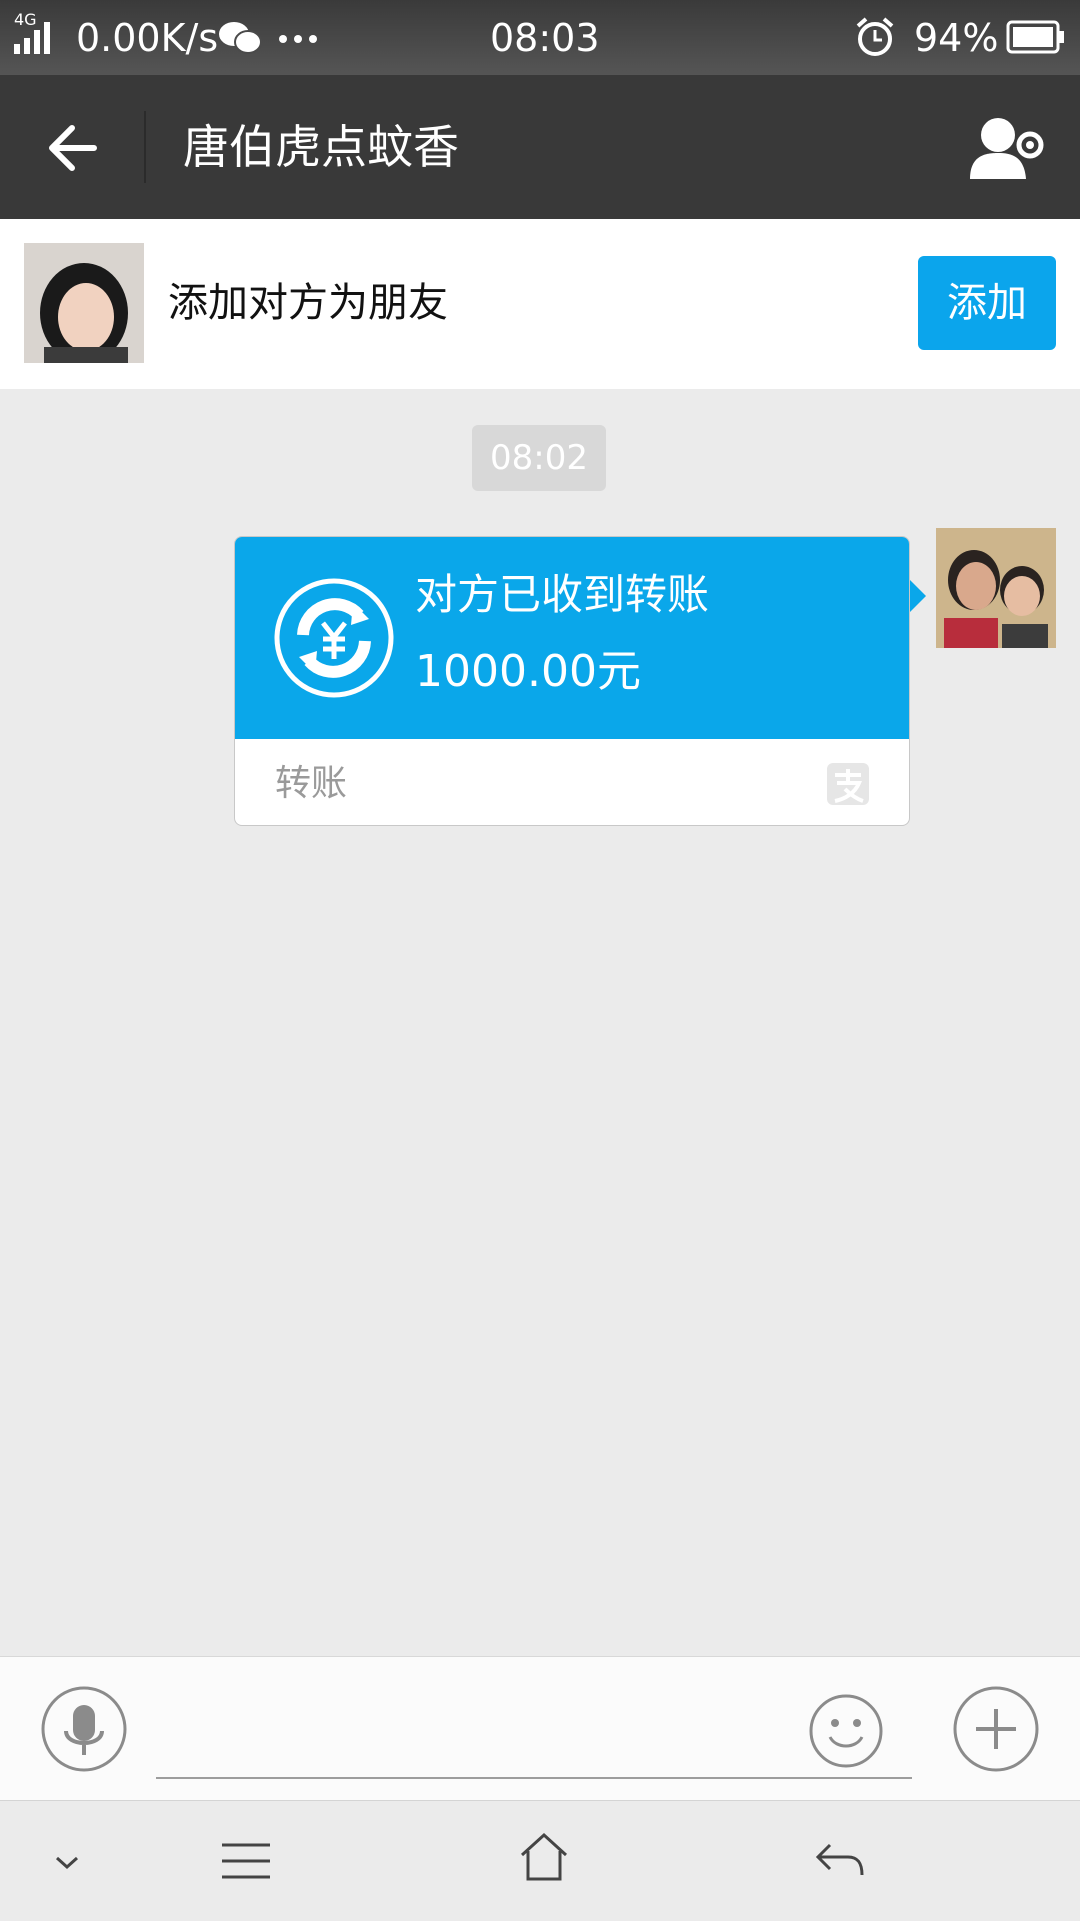  Describe the element at coordinates (1035, 37) in the screenshot. I see `battery-icon` at that location.